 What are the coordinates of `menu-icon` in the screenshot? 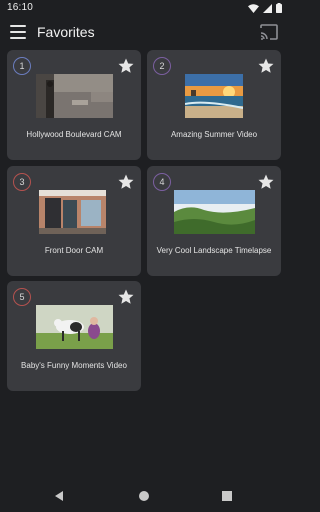 It's located at (18, 32).